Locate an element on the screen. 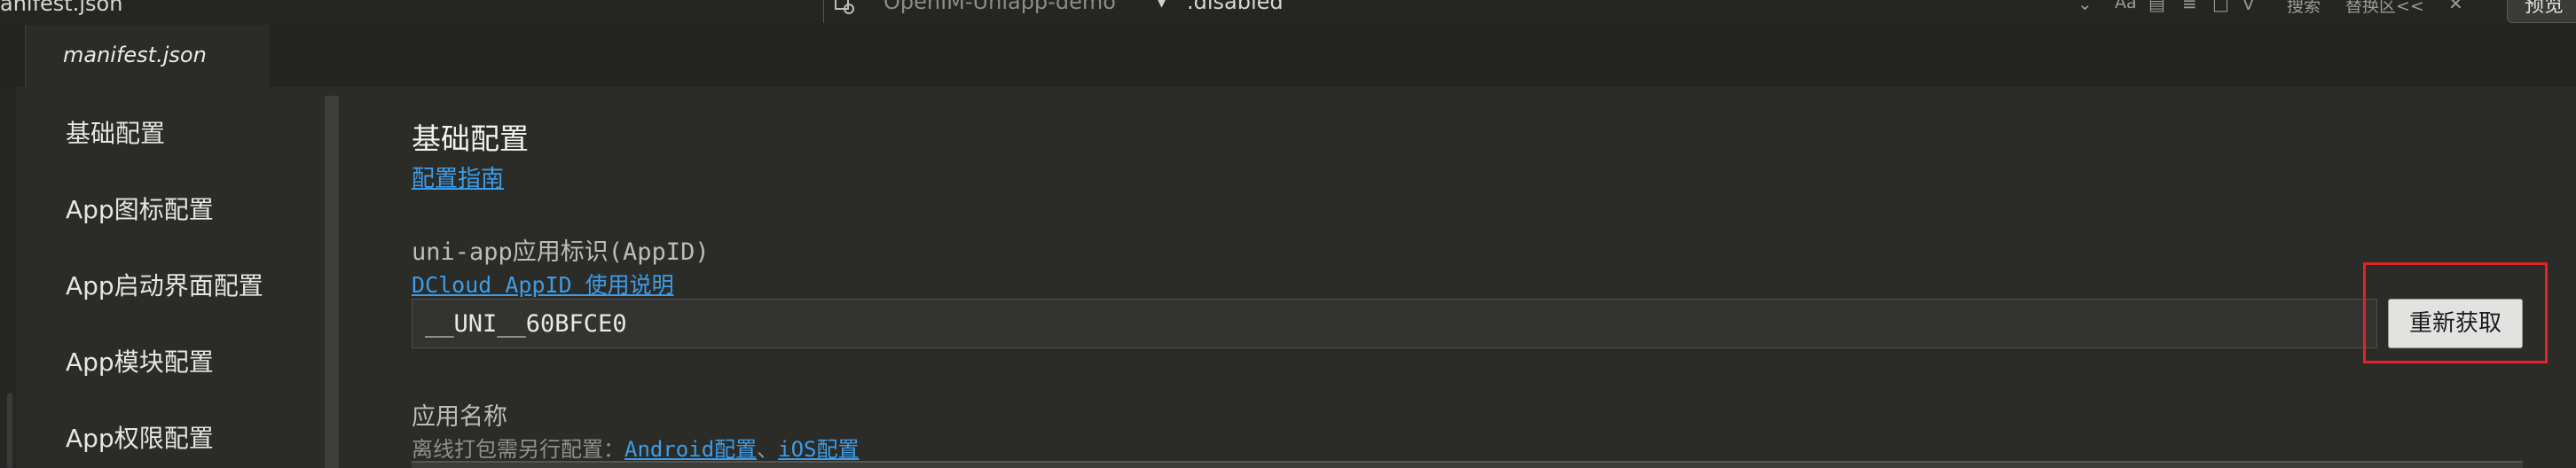 The image size is (2576, 468). ios-config-link: iOS配置 is located at coordinates (818, 449).